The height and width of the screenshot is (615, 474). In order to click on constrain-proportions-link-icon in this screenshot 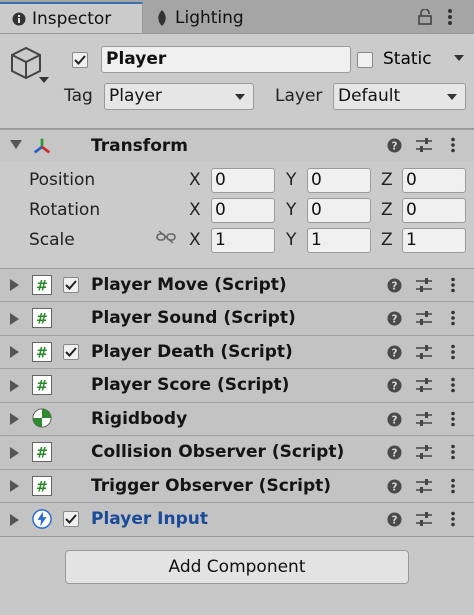, I will do `click(166, 237)`.